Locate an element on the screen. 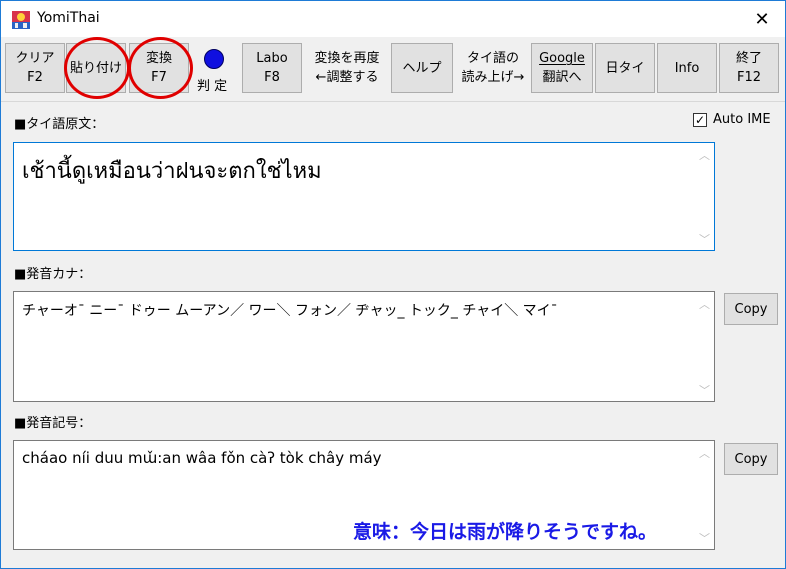 This screenshot has width=786, height=569. readjust-button-label: 変換を再度 is located at coordinates (347, 58).